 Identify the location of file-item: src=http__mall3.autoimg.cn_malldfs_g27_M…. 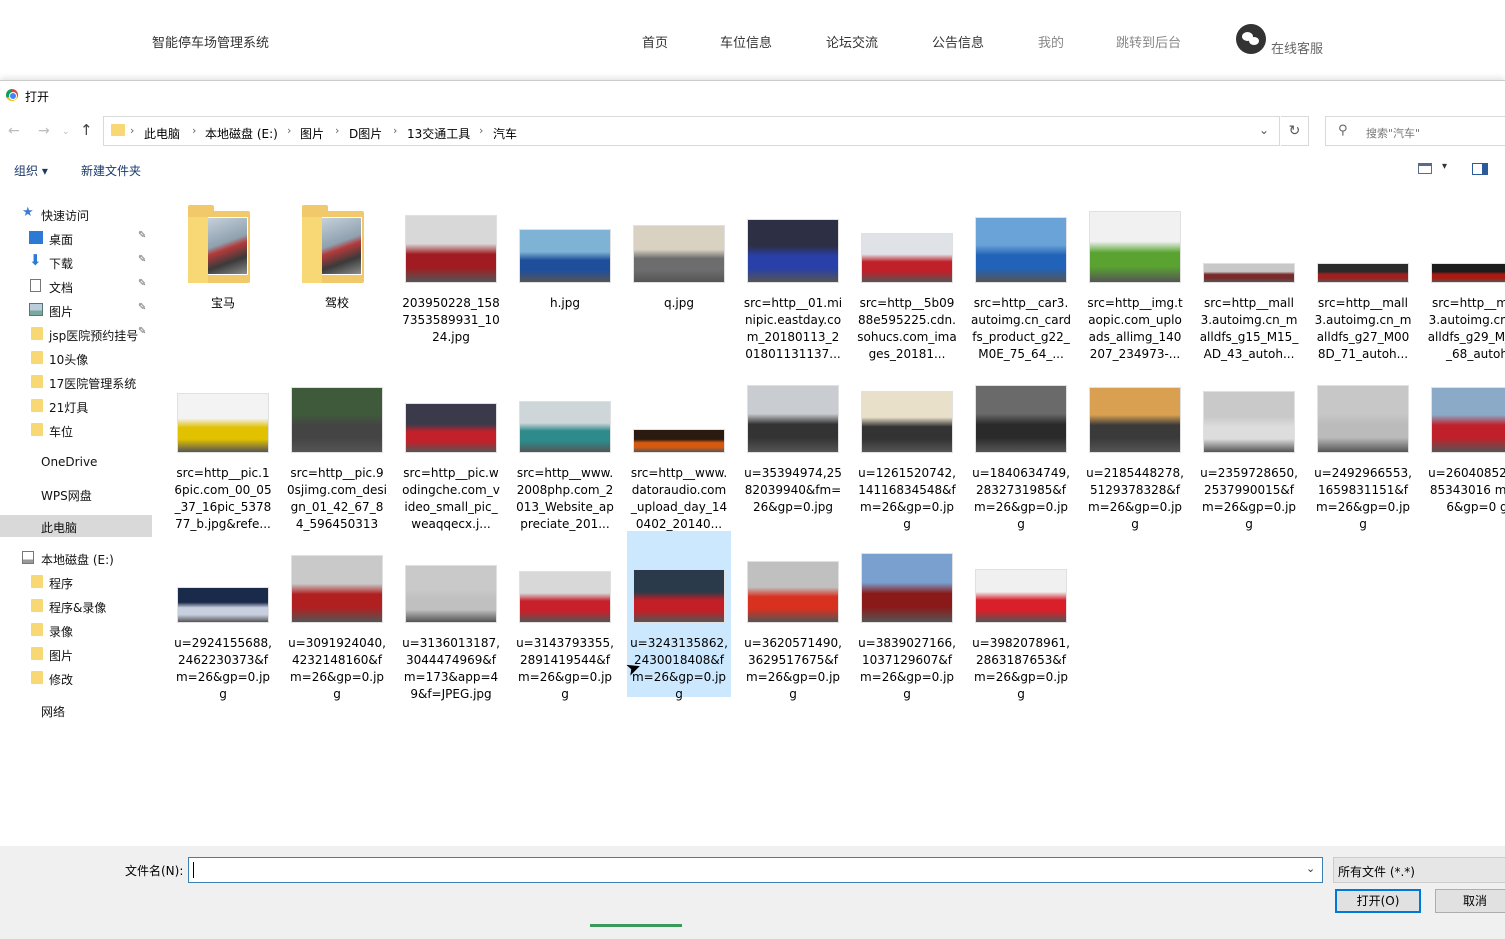
(1363, 276).